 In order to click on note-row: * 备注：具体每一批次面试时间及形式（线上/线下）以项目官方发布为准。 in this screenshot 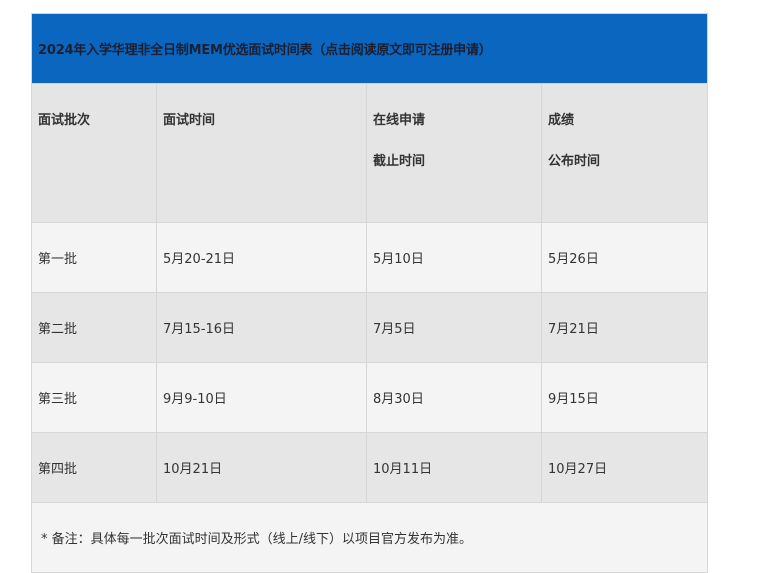, I will do `click(369, 537)`.